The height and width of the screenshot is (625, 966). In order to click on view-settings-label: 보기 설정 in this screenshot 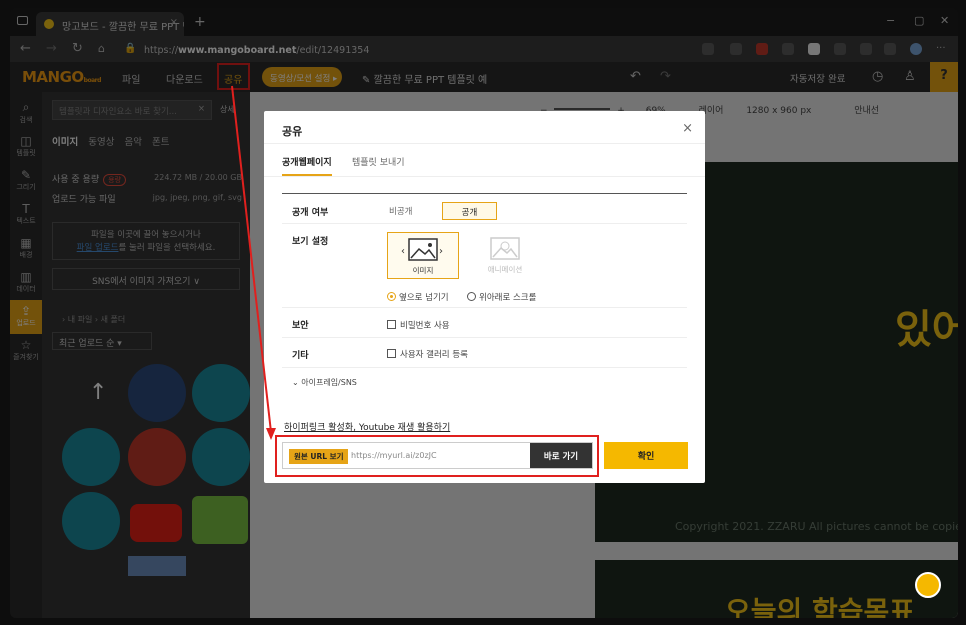, I will do `click(310, 242)`.